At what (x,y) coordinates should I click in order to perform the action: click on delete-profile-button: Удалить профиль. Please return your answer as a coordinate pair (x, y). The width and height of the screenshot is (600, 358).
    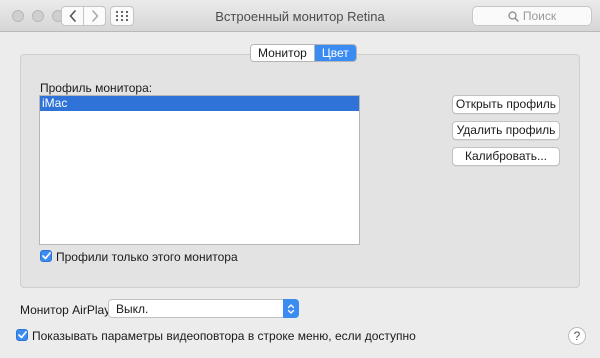
    Looking at the image, I should click on (506, 130).